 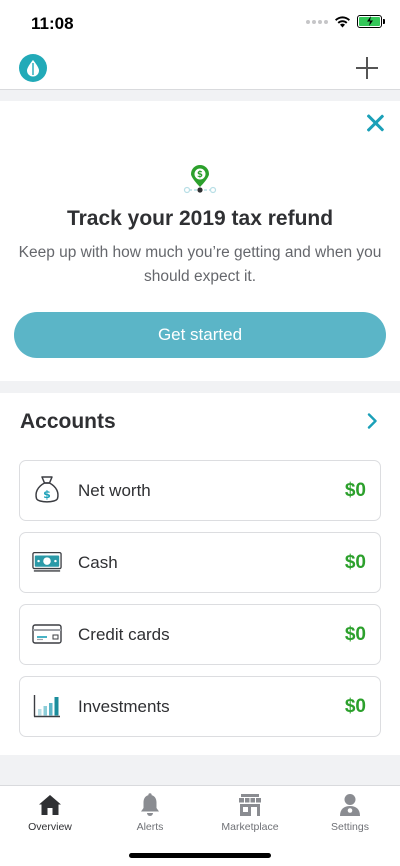 I want to click on promo-title: Track your 2019 tax refund, so click(x=200, y=218).